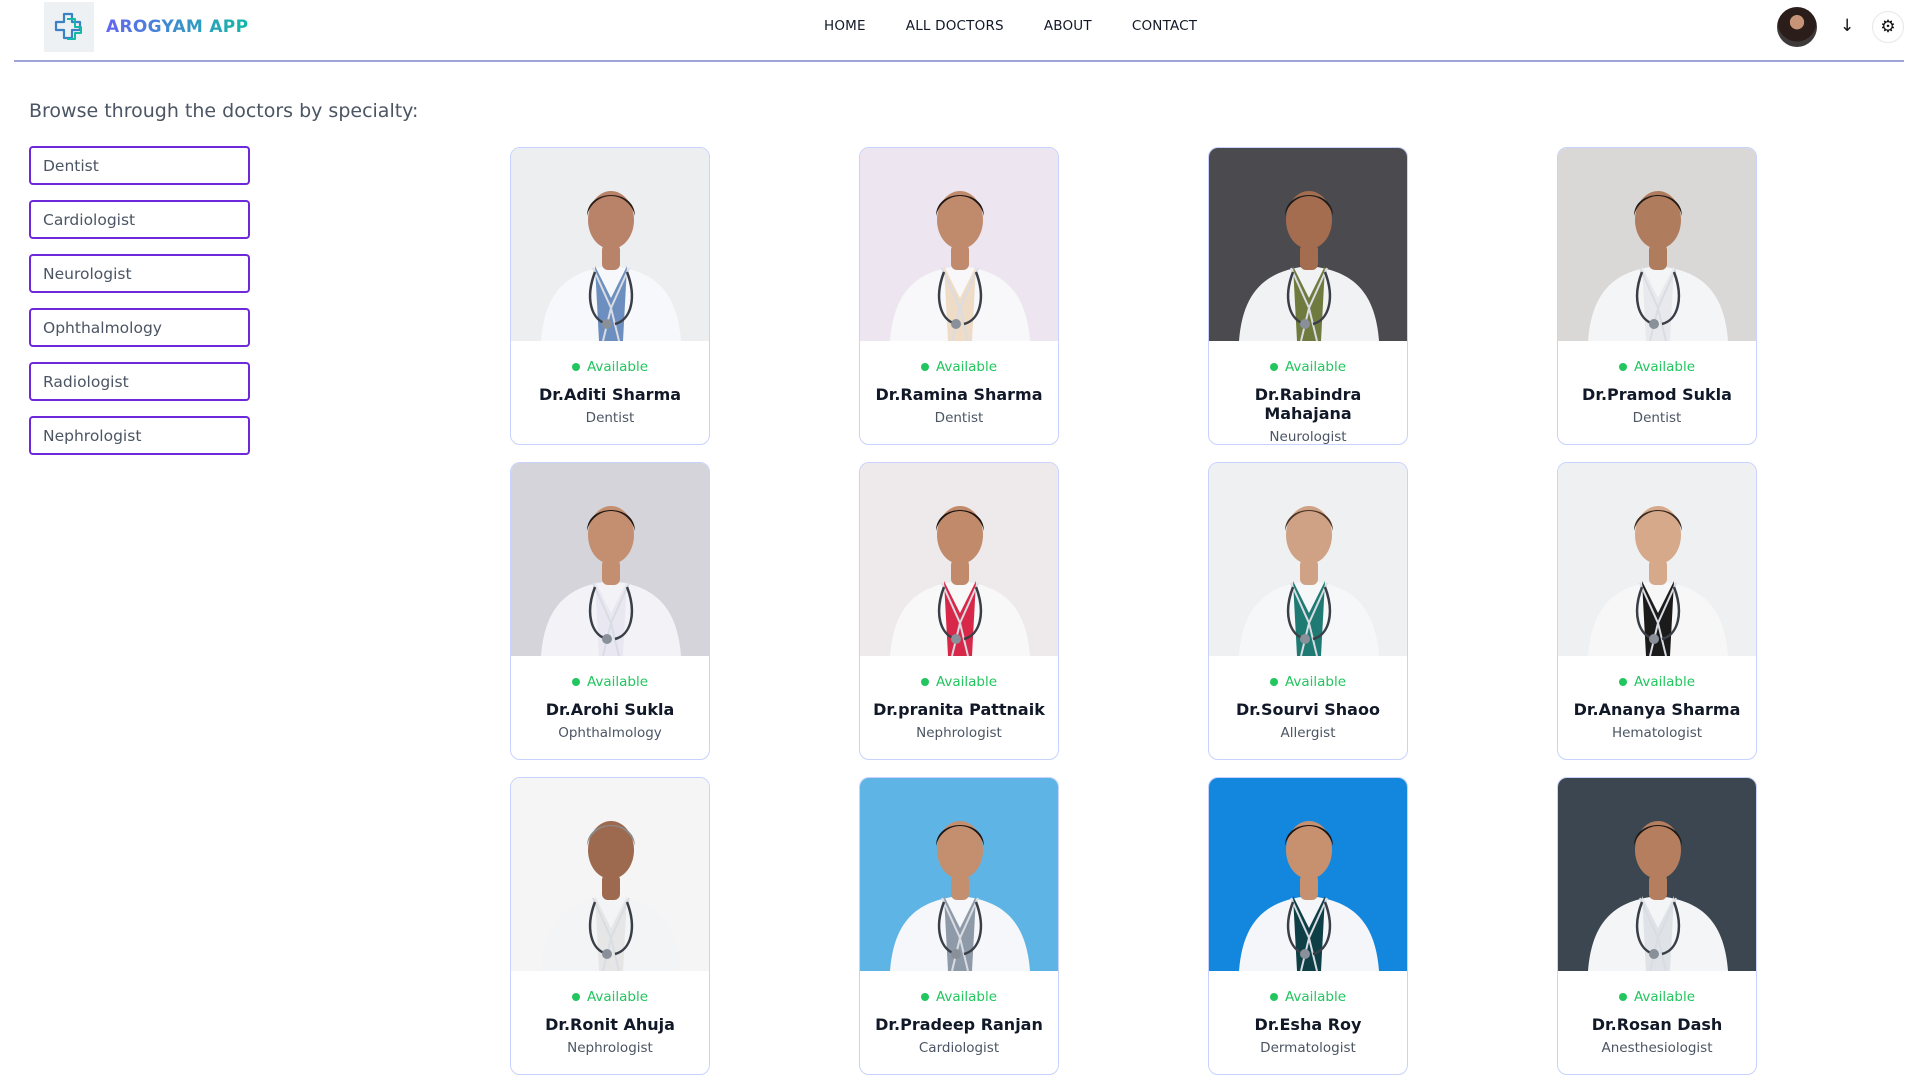 The height and width of the screenshot is (1075, 1917). I want to click on doctor-card: Available Dr.Esha Roy Dermatologist, so click(1308, 926).